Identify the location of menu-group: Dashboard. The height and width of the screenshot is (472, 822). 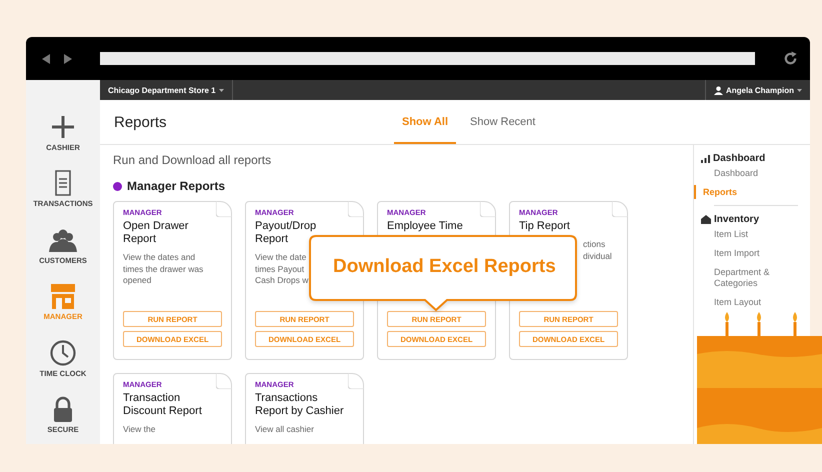
(739, 158).